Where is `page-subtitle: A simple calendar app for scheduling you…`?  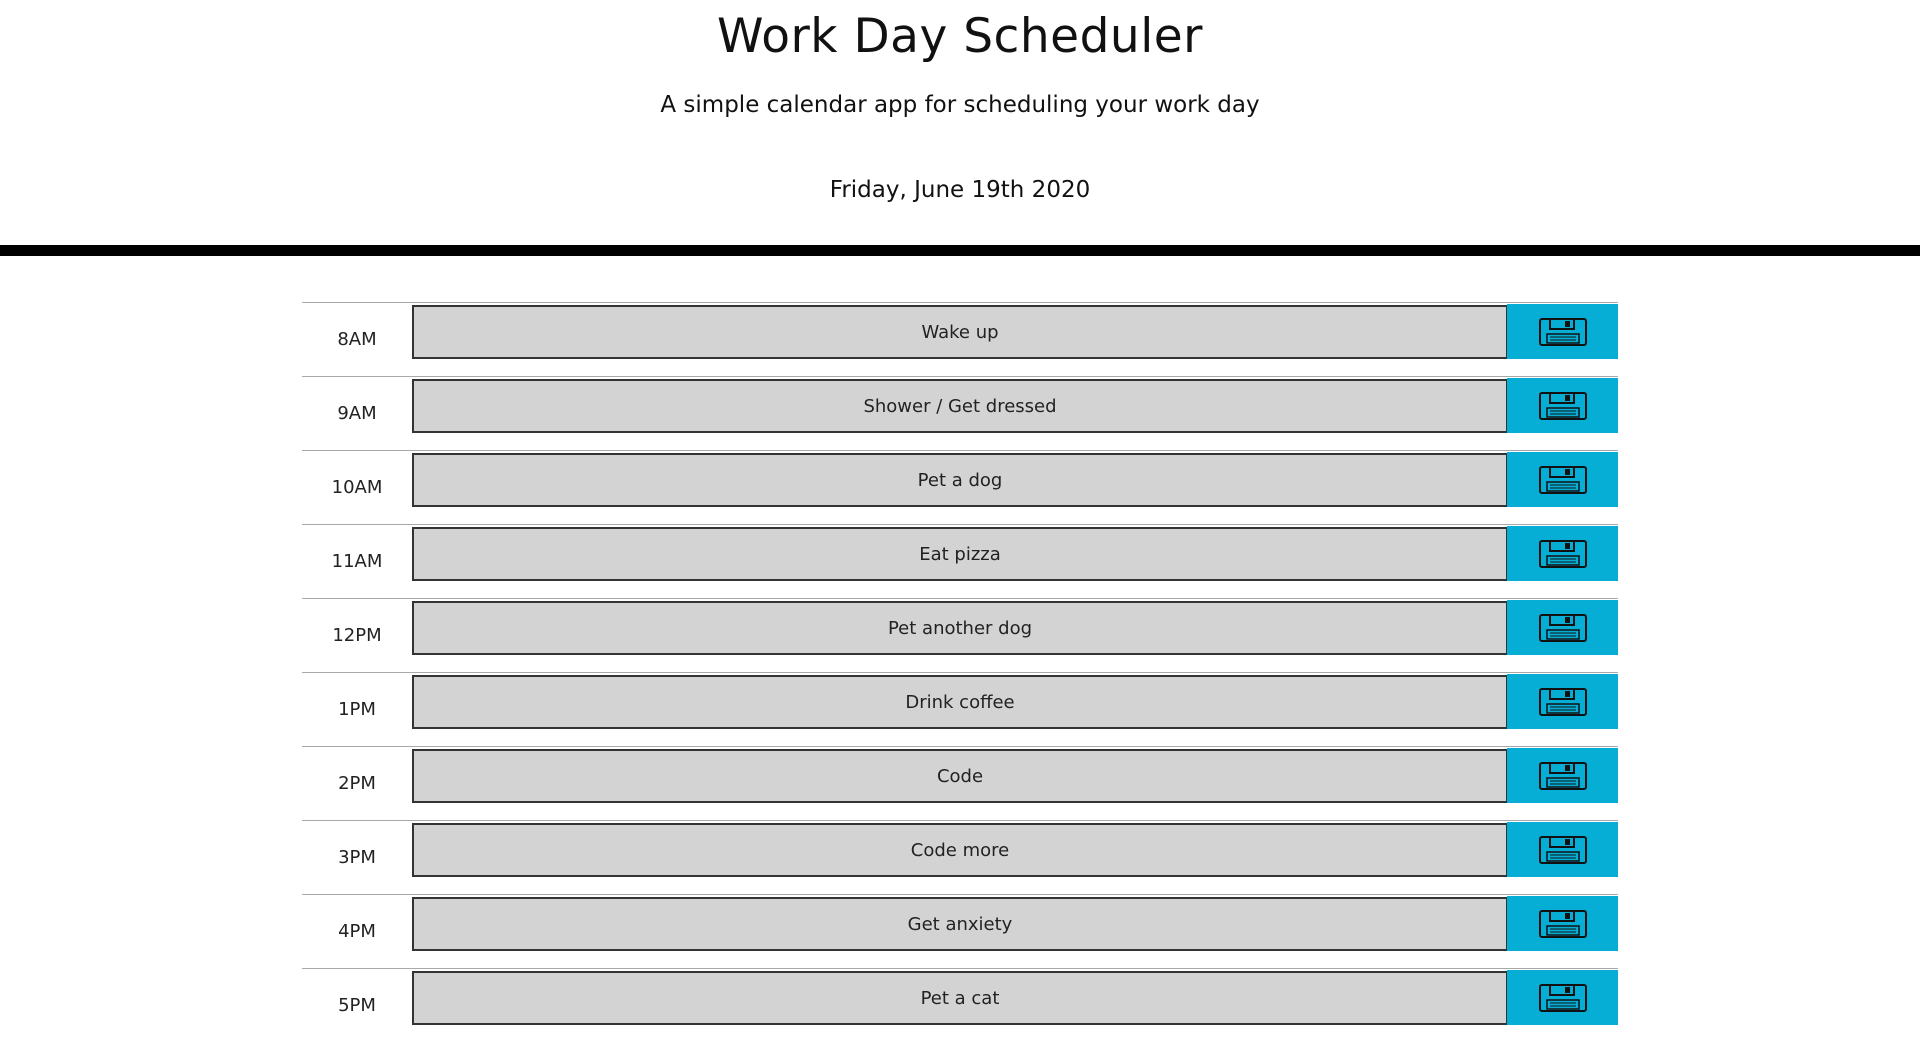 page-subtitle: A simple calendar app for scheduling you… is located at coordinates (960, 105).